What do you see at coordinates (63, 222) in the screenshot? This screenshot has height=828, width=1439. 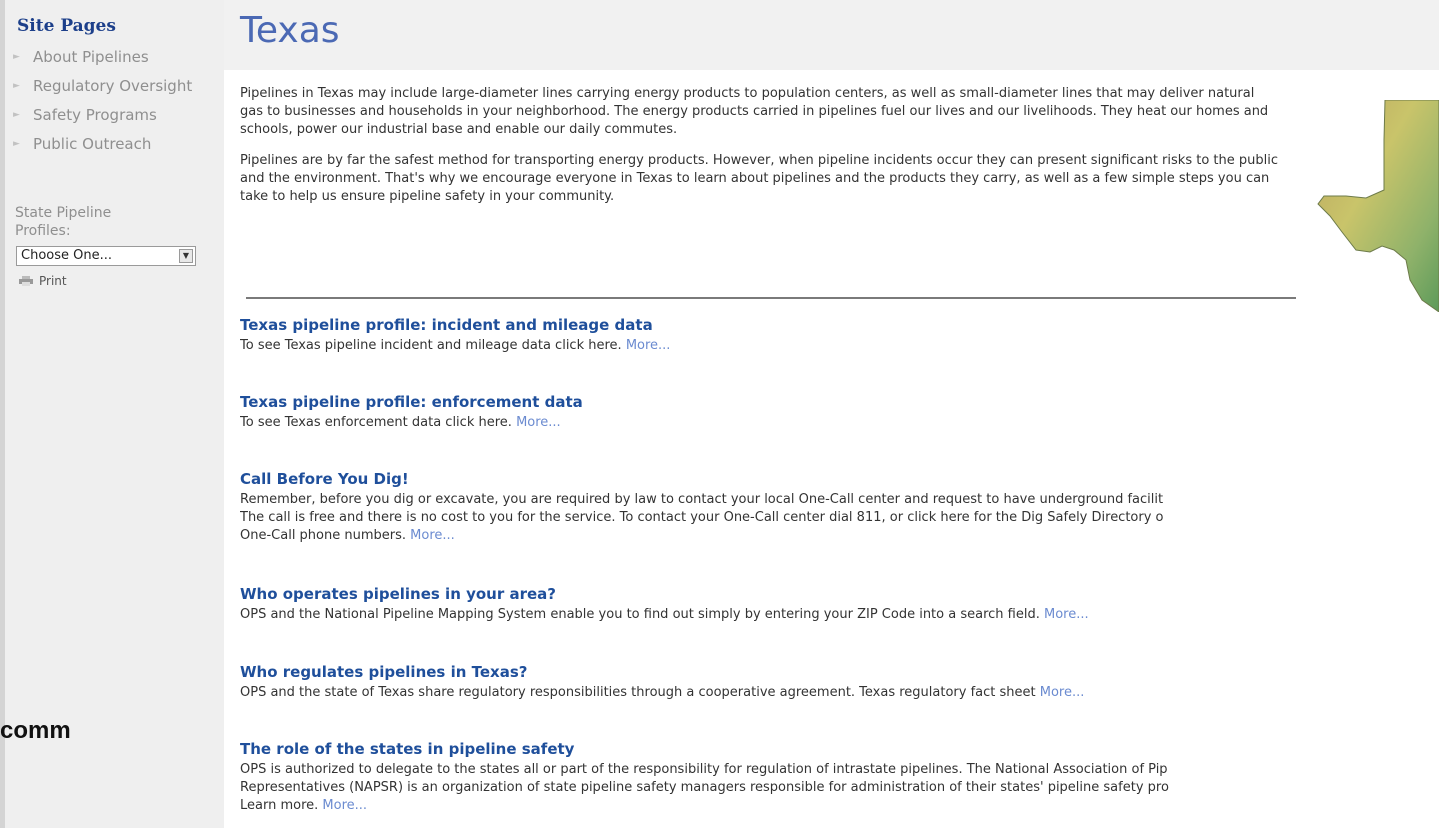 I see `state-pipeline-profiles-label: State Pipeline Profiles:` at bounding box center [63, 222].